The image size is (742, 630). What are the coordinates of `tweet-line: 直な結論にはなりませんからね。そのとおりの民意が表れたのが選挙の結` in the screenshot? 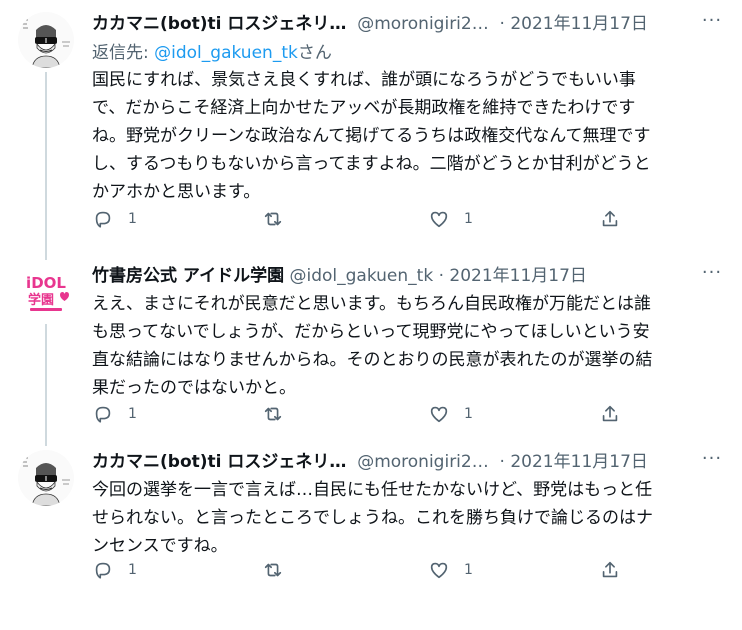 It's located at (372, 360).